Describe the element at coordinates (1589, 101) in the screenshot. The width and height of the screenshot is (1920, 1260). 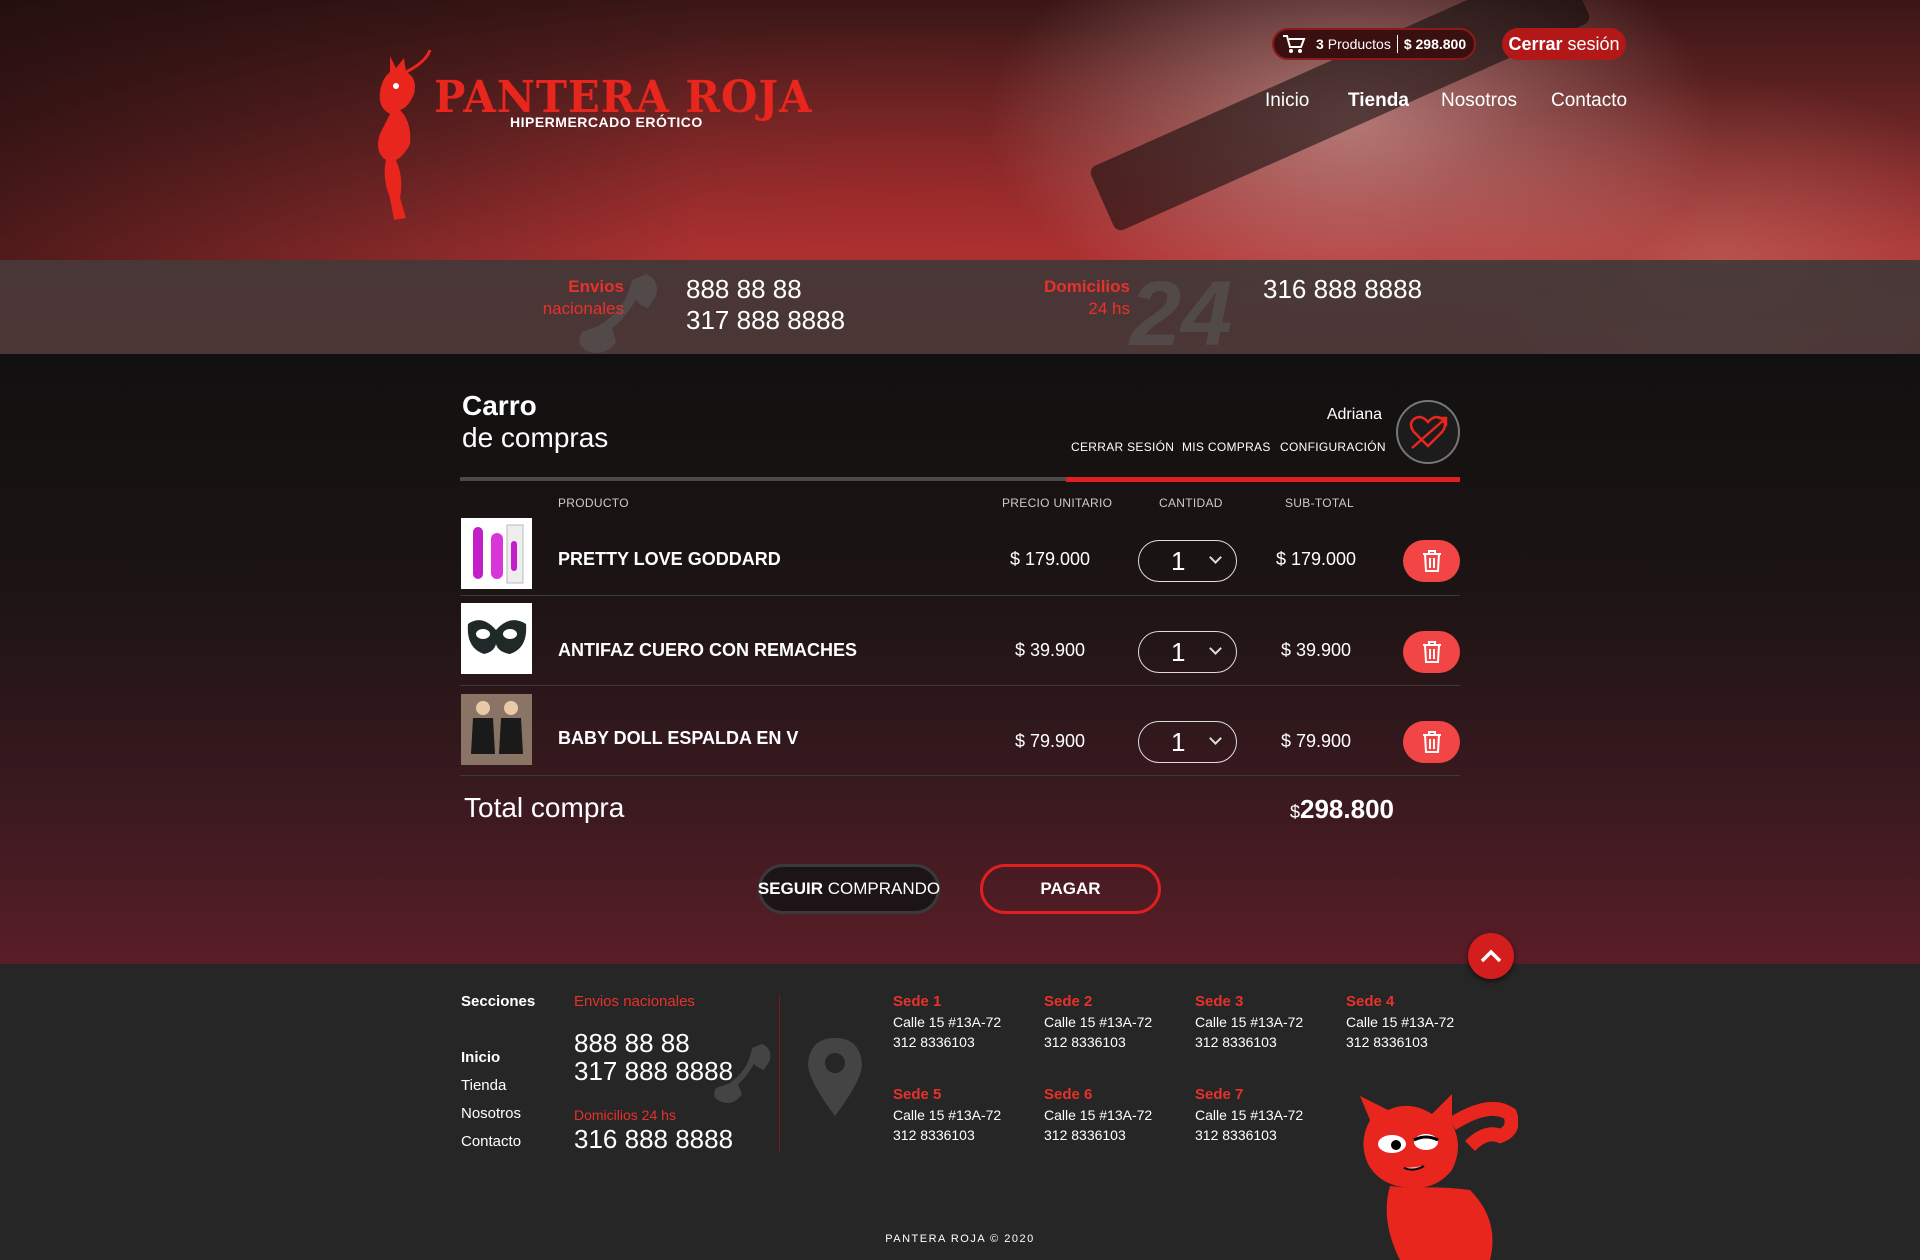
I see `nav-contacto: Contacto` at that location.